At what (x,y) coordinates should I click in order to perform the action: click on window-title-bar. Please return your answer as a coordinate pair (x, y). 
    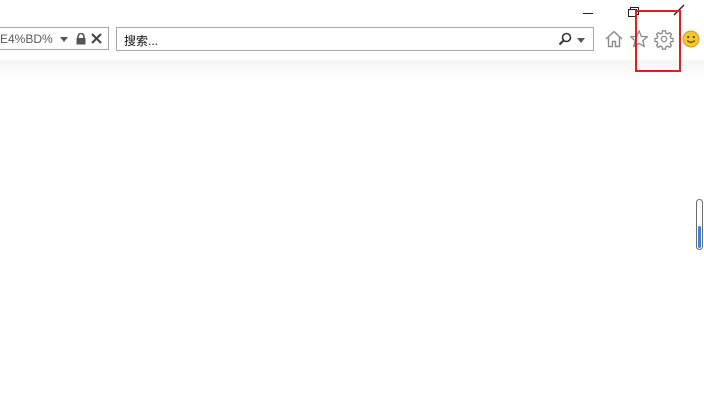
    Looking at the image, I should click on (352, 11).